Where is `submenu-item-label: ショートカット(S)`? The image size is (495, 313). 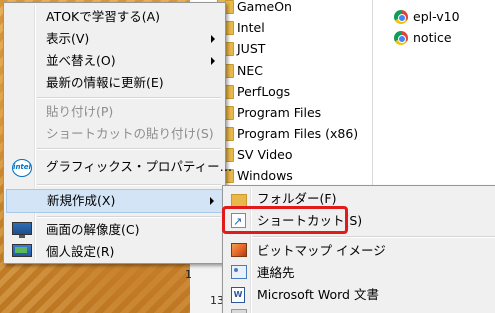
submenu-item-label: ショートカット(S) is located at coordinates (310, 220).